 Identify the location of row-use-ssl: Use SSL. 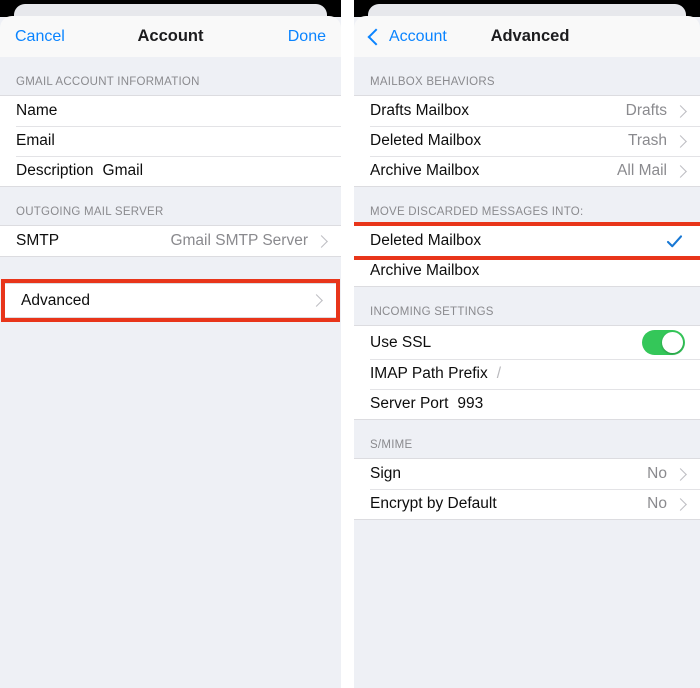
(527, 342).